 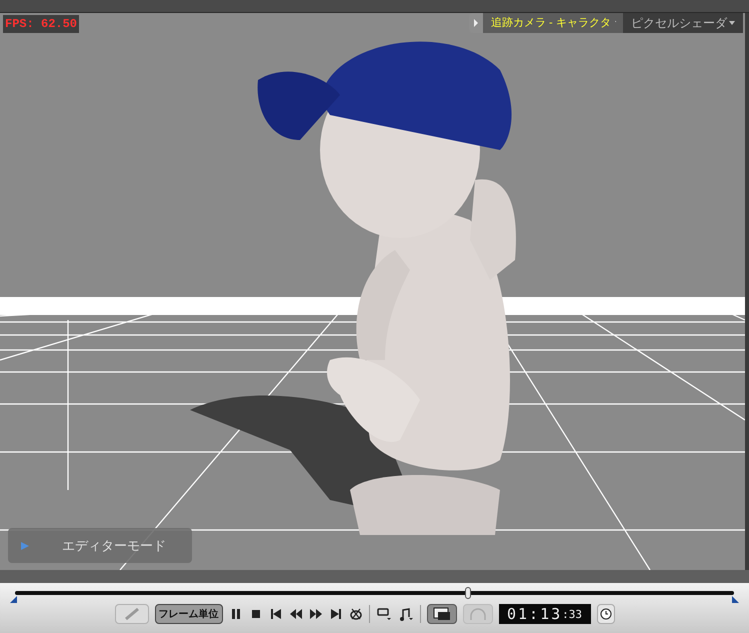 What do you see at coordinates (114, 545) in the screenshot?
I see `mode-label: エディターモード` at bounding box center [114, 545].